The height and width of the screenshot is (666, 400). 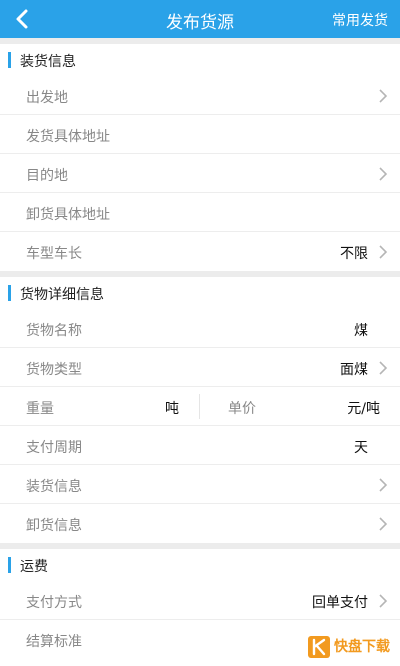 What do you see at coordinates (48, 62) in the screenshot?
I see `section-title: 装货信息` at bounding box center [48, 62].